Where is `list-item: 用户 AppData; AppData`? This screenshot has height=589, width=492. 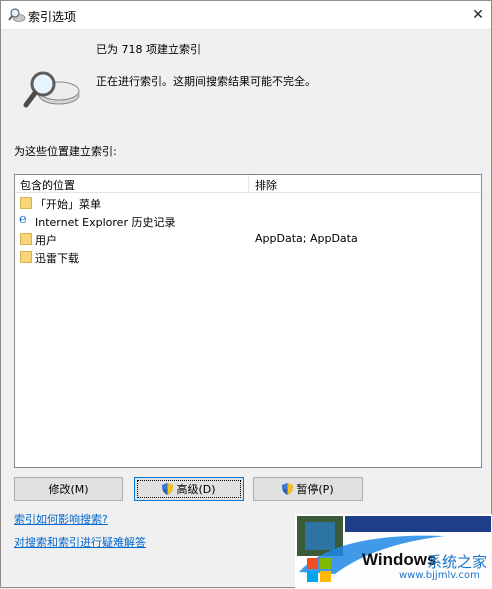
list-item: 用户 AppData; AppData is located at coordinates (248, 239).